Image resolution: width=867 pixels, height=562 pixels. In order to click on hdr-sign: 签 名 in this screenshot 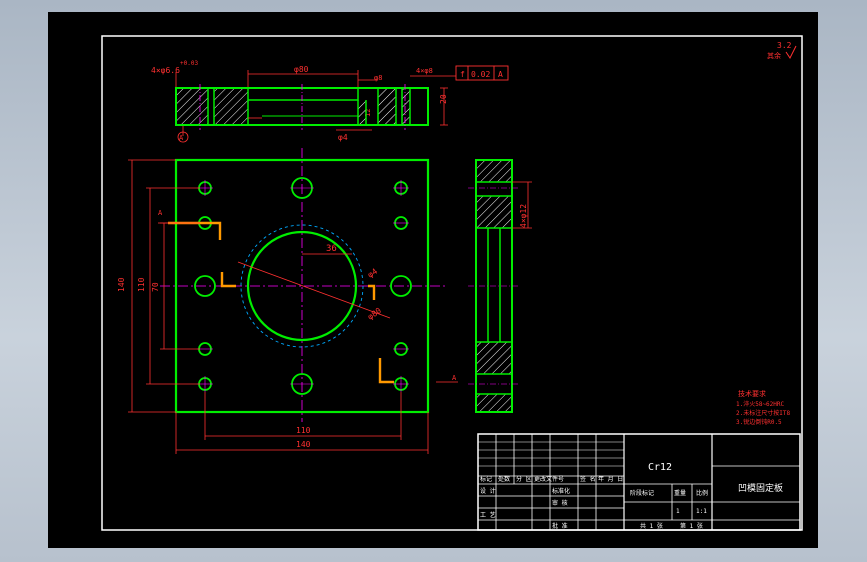, I will do `click(588, 479)`.